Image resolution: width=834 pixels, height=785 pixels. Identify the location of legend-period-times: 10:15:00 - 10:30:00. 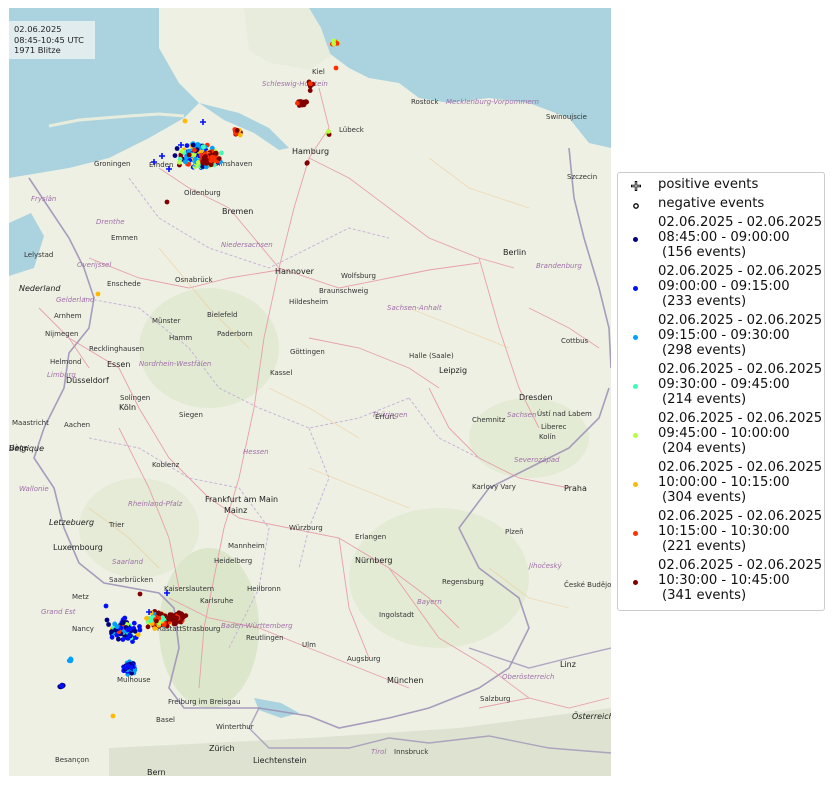
(724, 531).